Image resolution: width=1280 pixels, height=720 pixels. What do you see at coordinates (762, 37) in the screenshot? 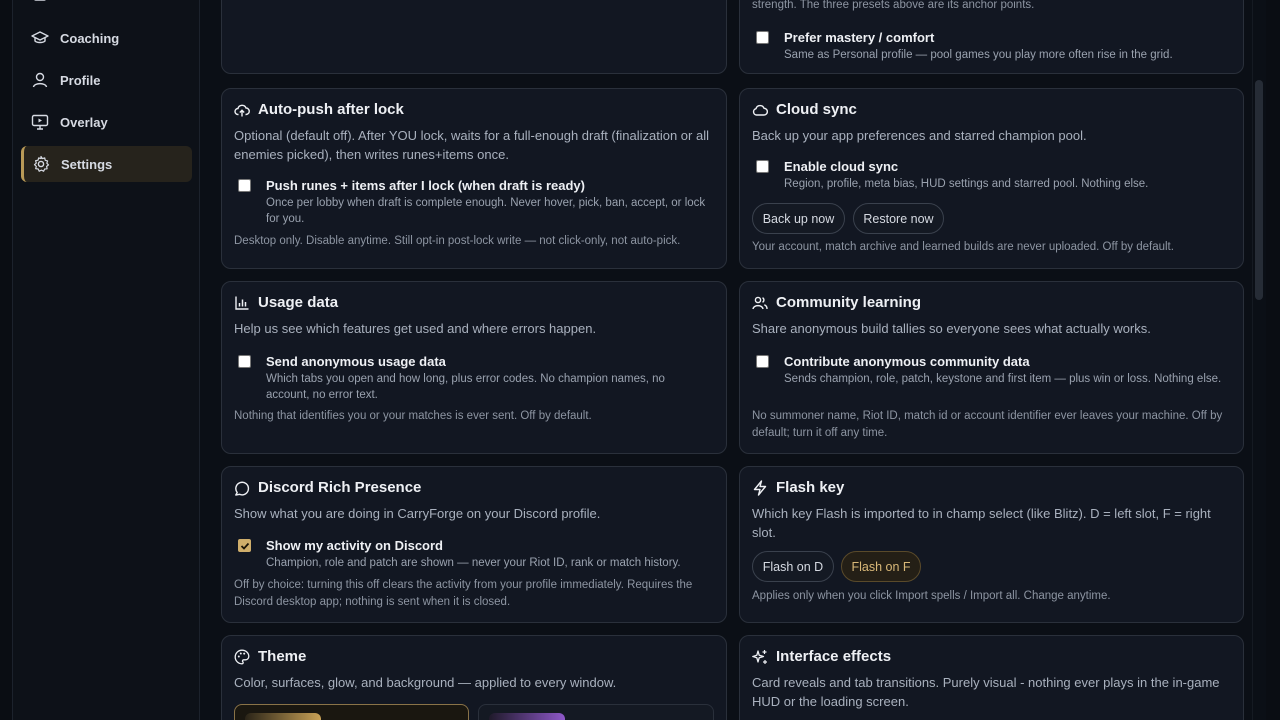
I see `prefer-mastery-checkbox` at bounding box center [762, 37].